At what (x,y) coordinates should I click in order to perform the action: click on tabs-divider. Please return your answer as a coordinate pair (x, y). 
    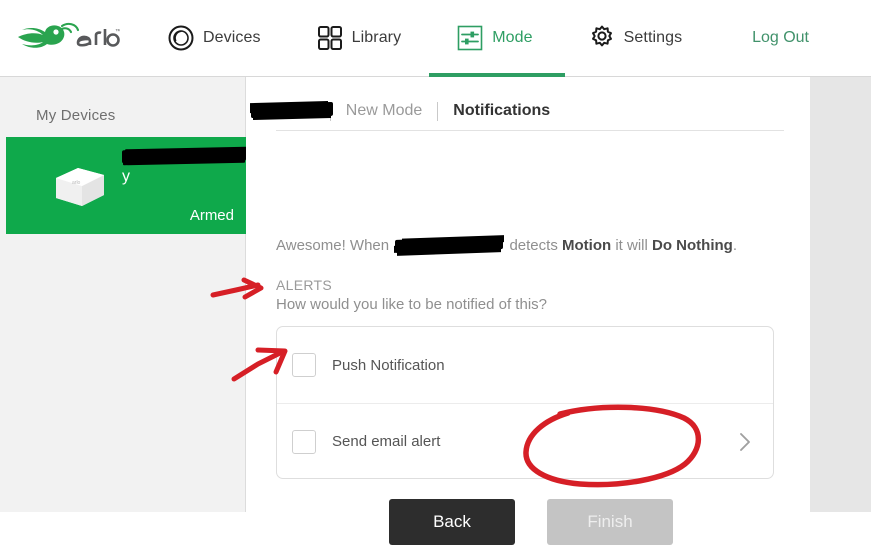
    Looking at the image, I should click on (530, 130).